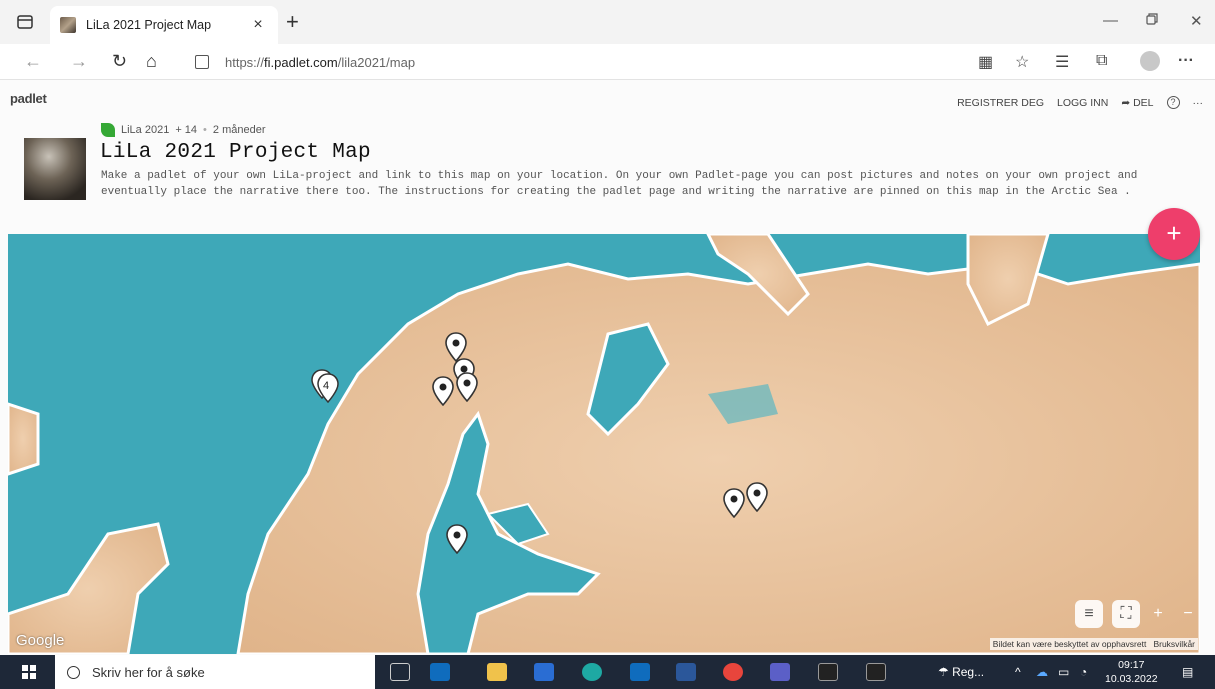 This screenshot has height=689, width=1215. What do you see at coordinates (28, 98) in the screenshot?
I see `padlet-logo: padlet` at bounding box center [28, 98].